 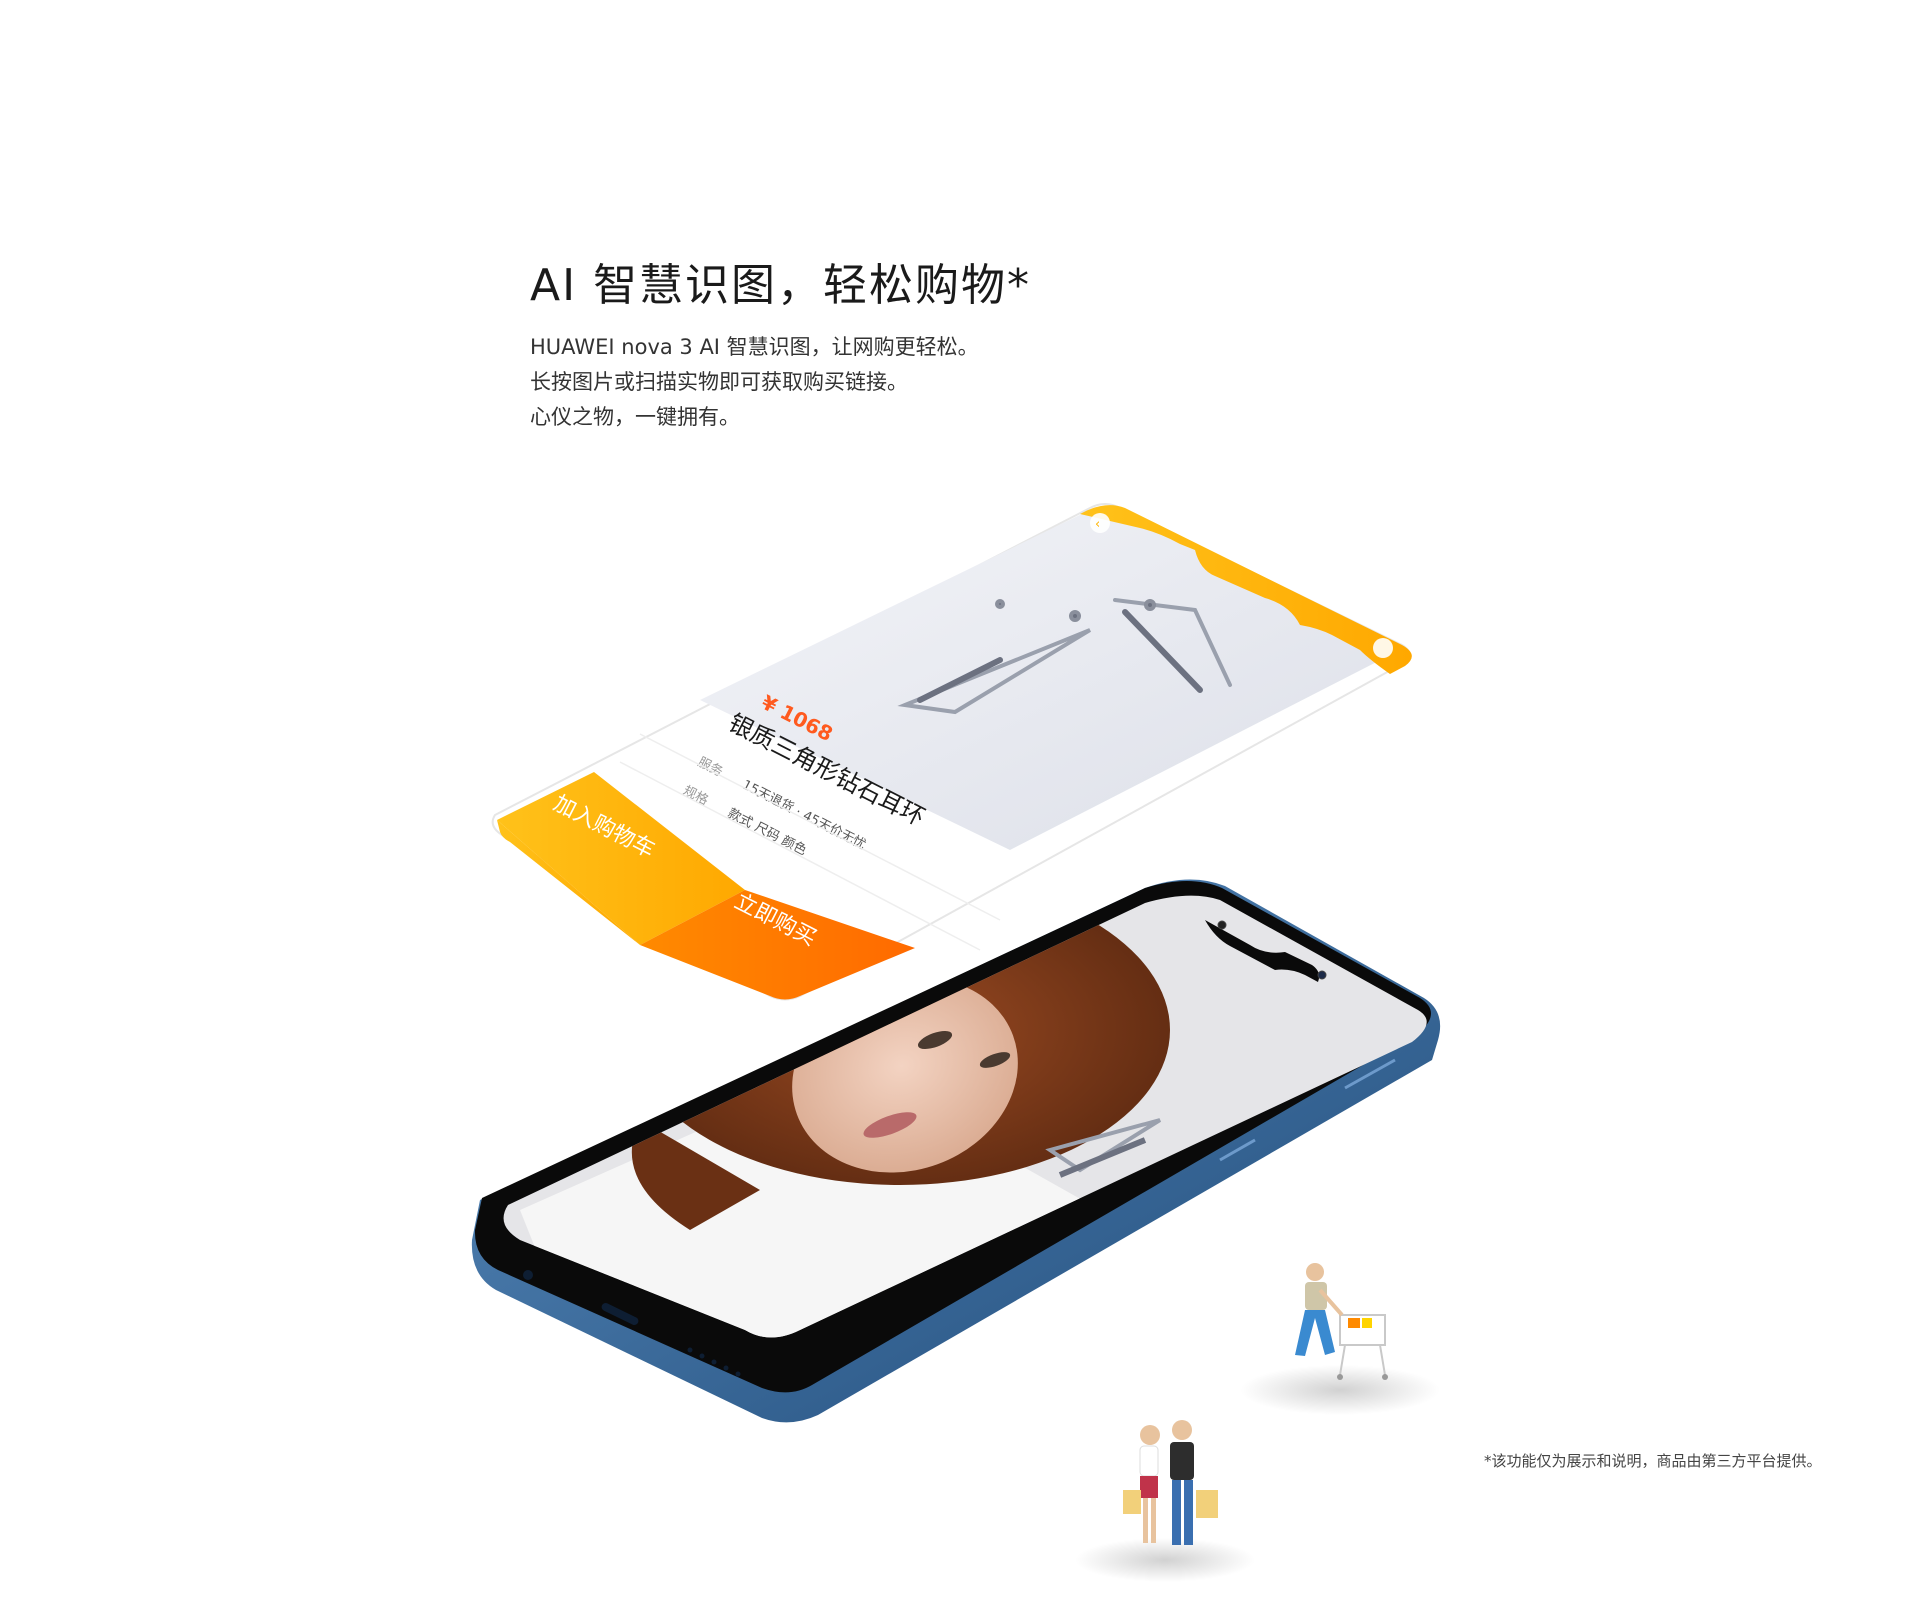 I want to click on miniature-couple-with-bags, so click(x=1165, y=1501).